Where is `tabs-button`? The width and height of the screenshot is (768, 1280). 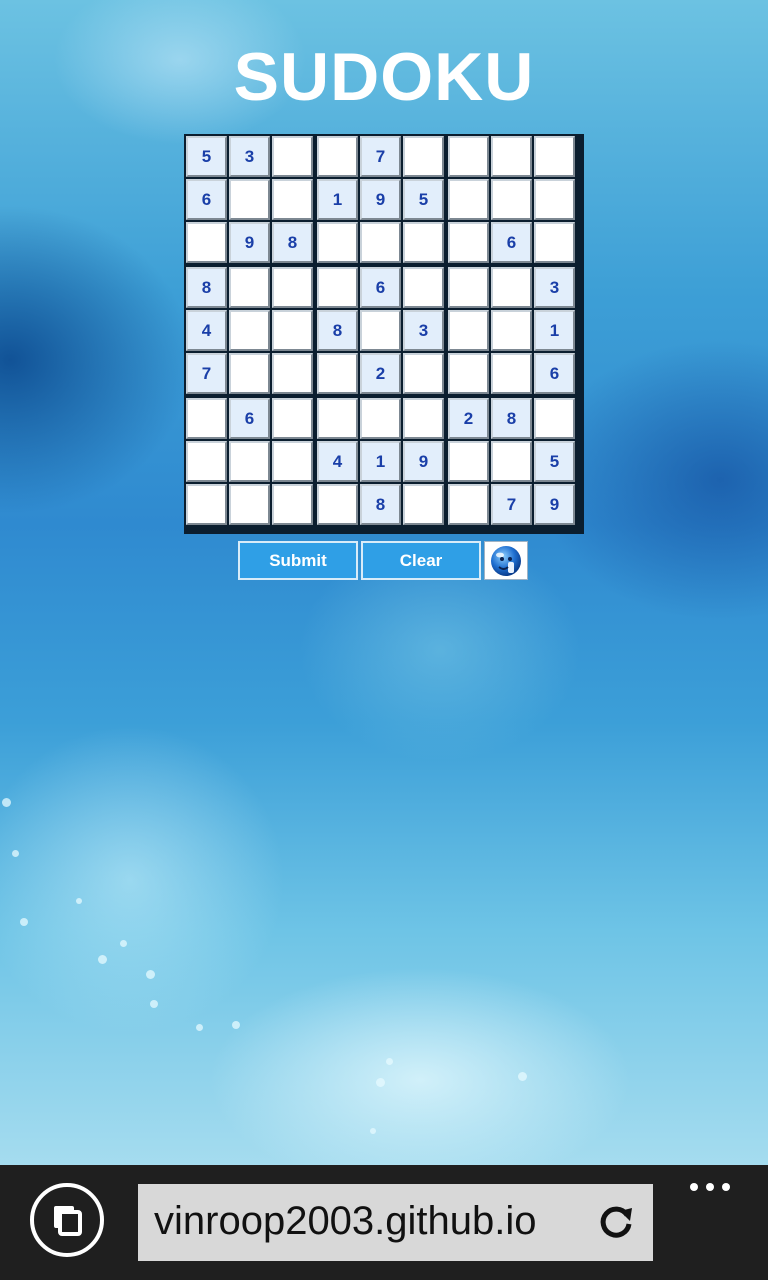 tabs-button is located at coordinates (67, 1220).